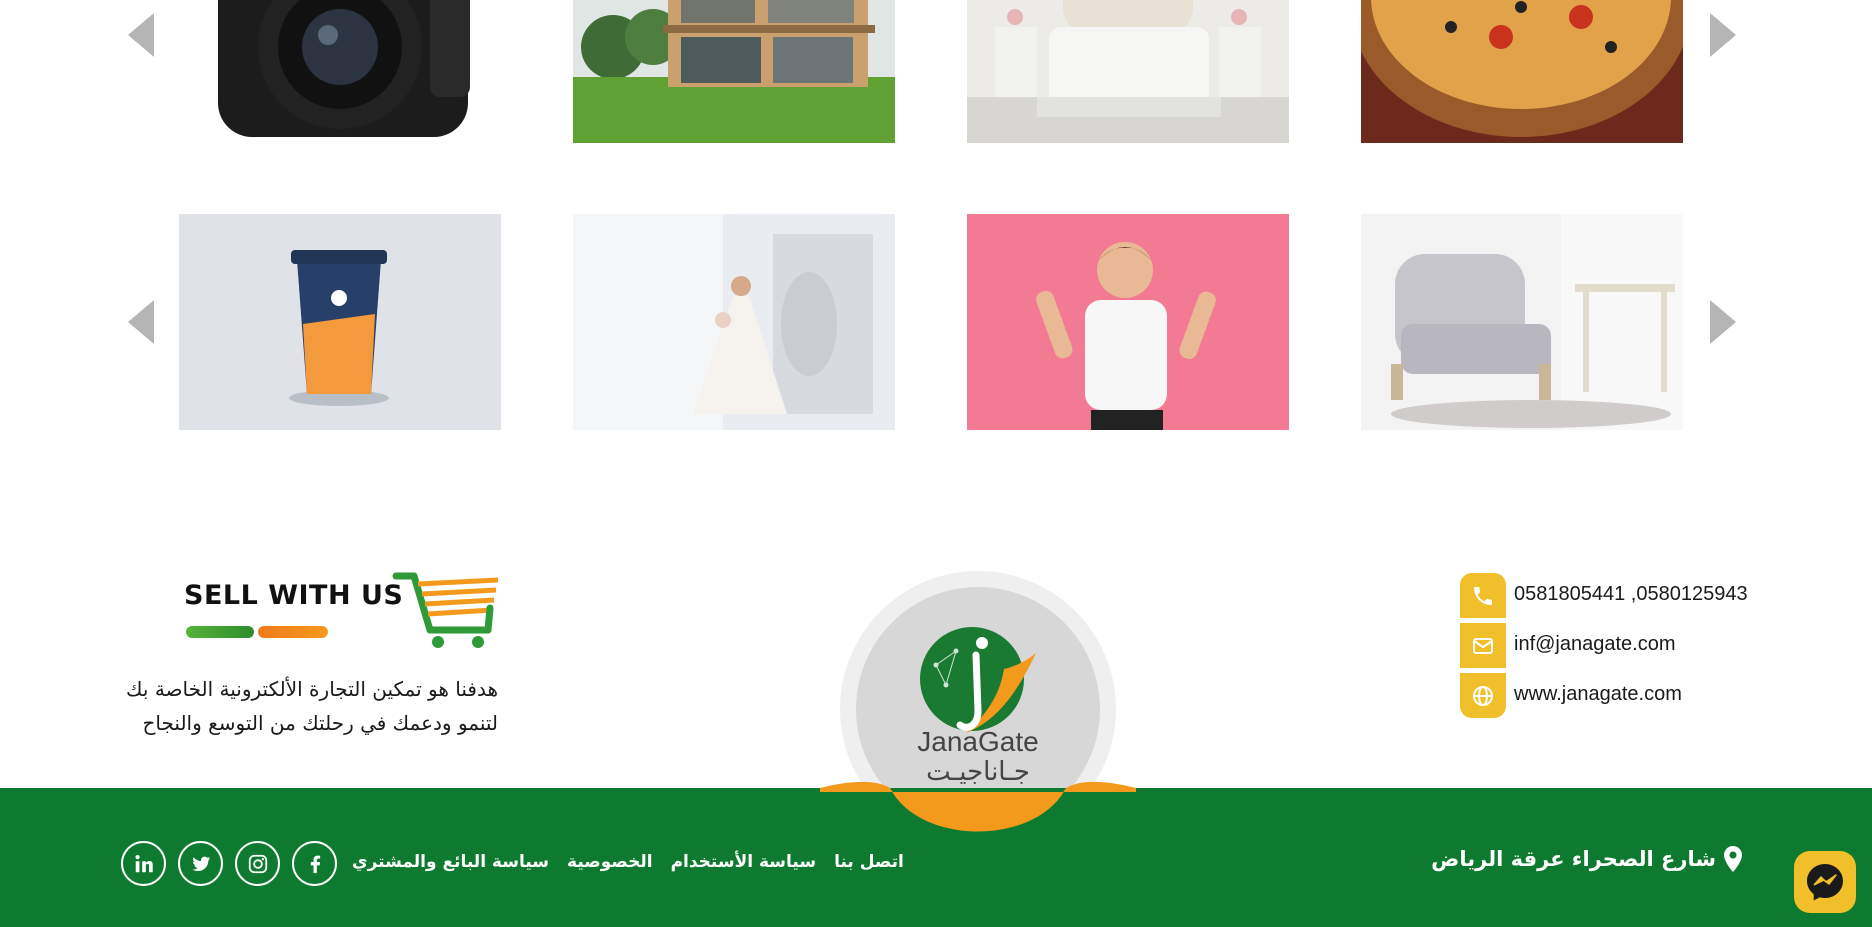 The image size is (1872, 927). I want to click on armchair-photo-icon, so click(1522, 322).